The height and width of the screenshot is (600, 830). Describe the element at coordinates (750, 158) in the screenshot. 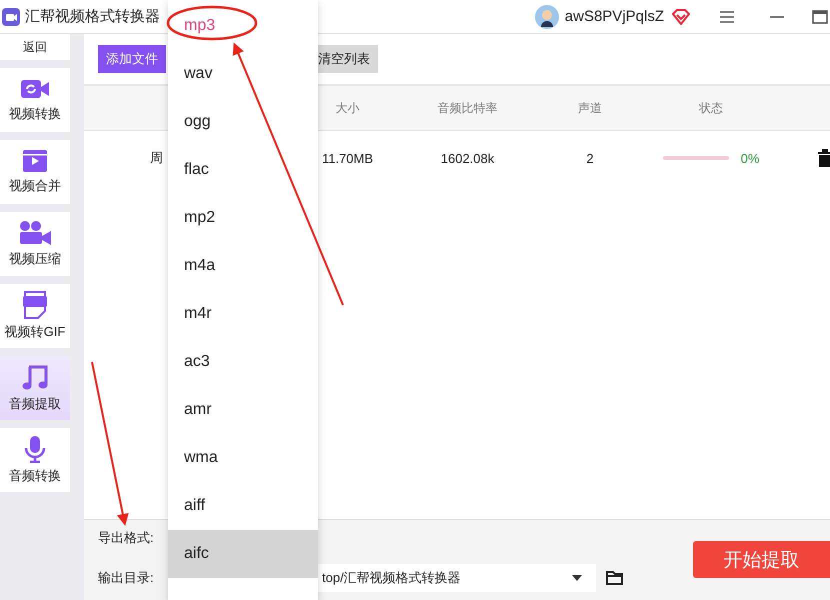

I see `progress-percent: 0%` at that location.